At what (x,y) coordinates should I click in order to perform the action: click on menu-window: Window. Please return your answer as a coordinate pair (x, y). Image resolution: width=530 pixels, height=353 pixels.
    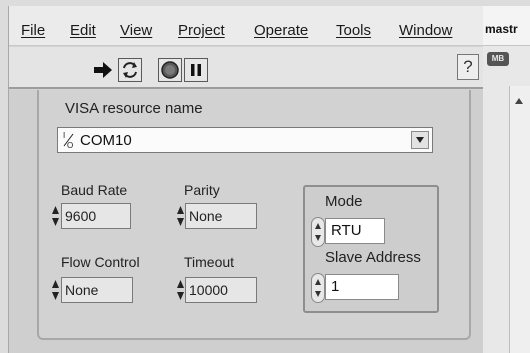
    Looking at the image, I should click on (425, 30).